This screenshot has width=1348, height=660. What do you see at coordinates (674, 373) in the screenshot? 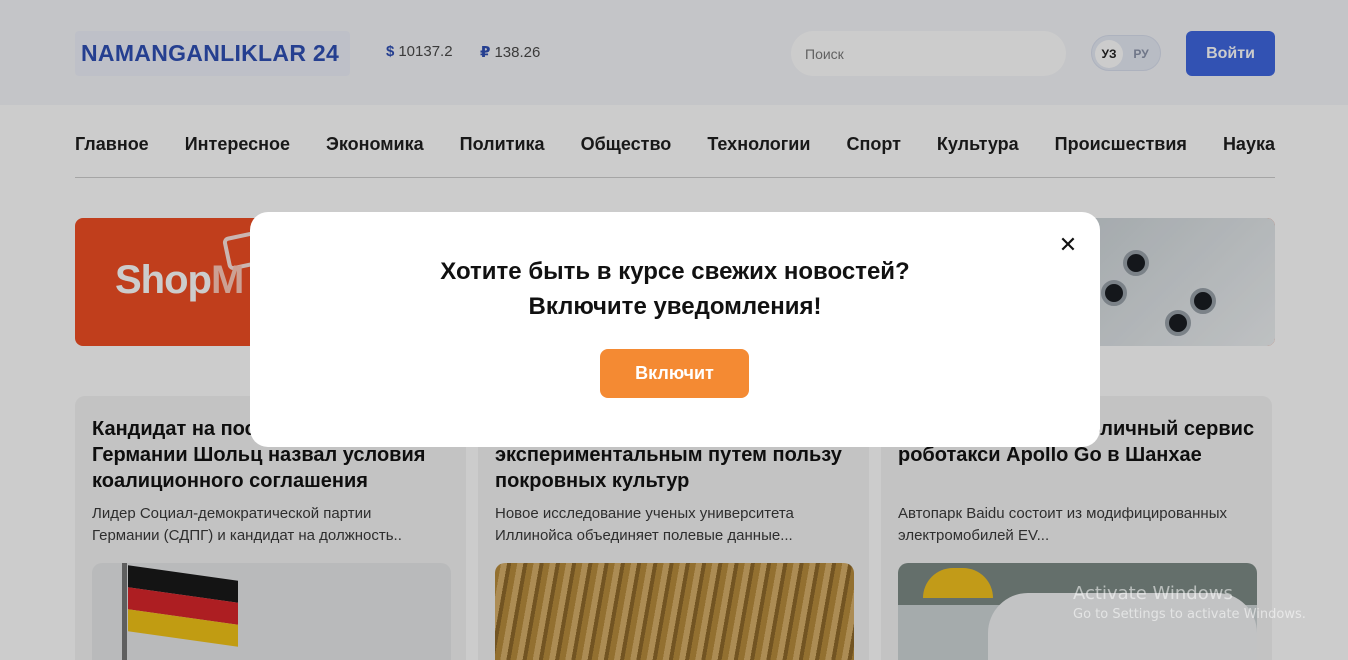
I see `enable-notifications-button: Включит` at bounding box center [674, 373].